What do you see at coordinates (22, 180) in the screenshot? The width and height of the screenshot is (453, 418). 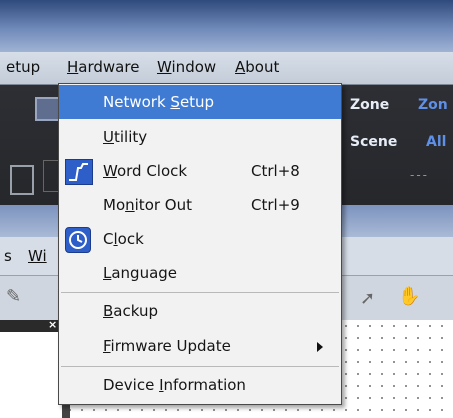 I see `meter-icon` at bounding box center [22, 180].